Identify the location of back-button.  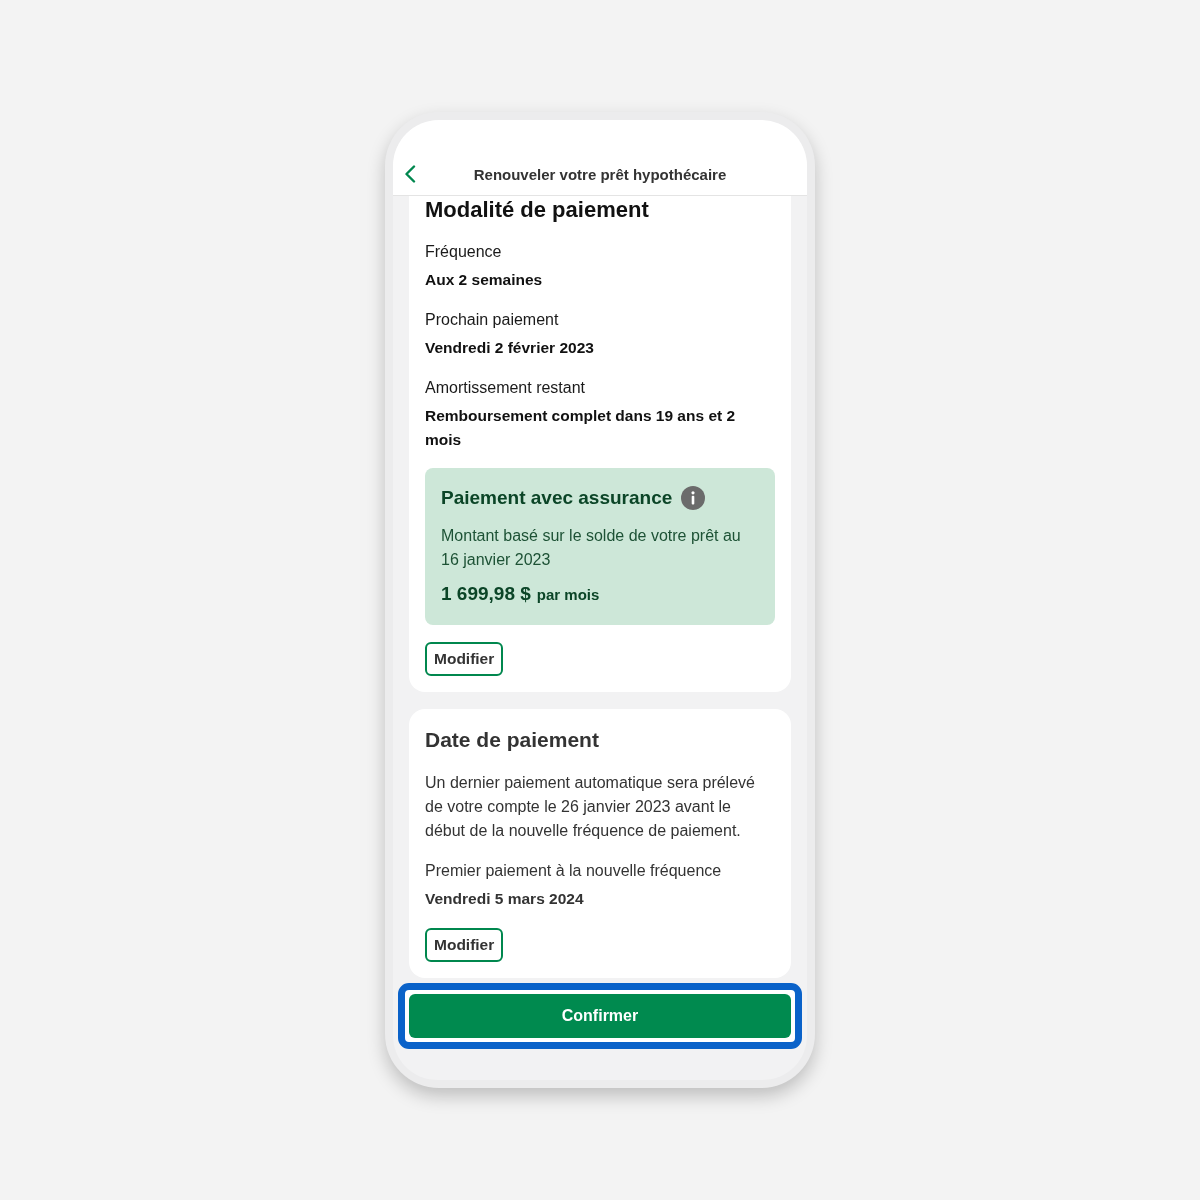
(410, 174).